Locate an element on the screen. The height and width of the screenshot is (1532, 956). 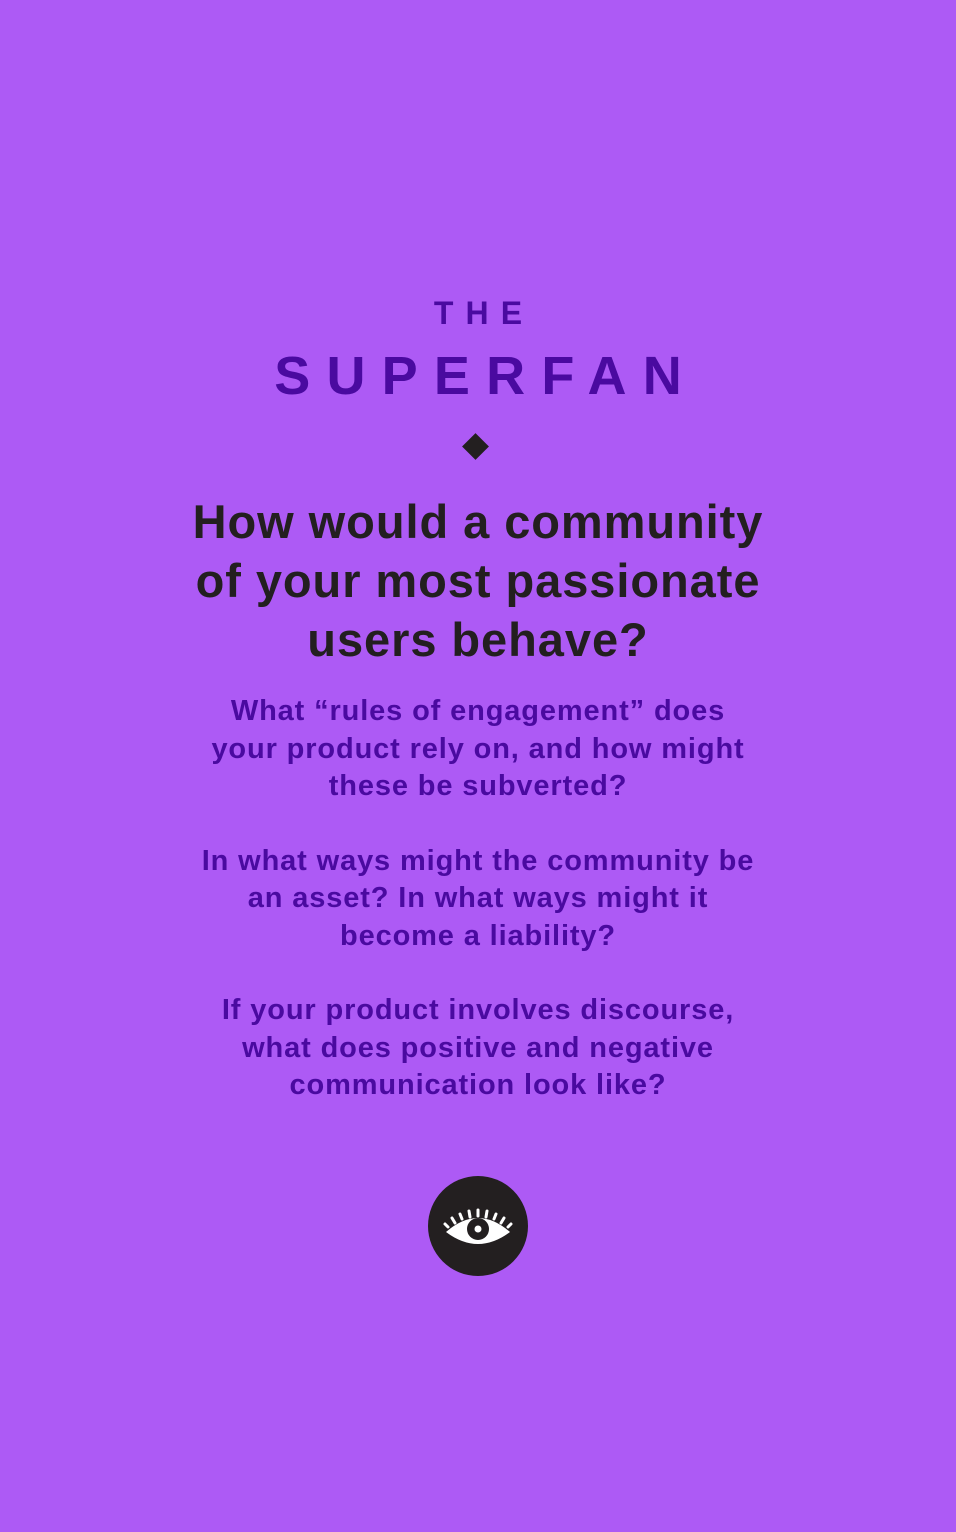
question-line: What “rules of engagement” does is located at coordinates (478, 711).